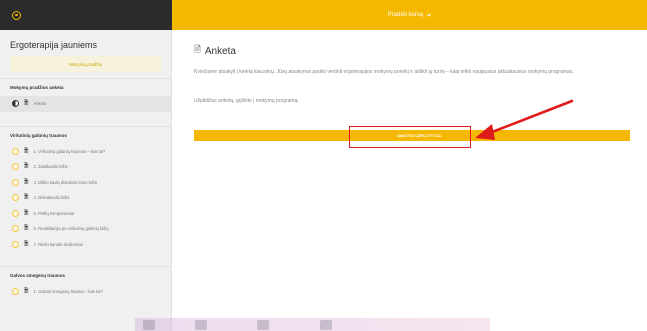 The image size is (647, 331). What do you see at coordinates (85, 245) in the screenshot?
I see `sidebar-item-lesson: 🗎 7. Riešo kanalo sindromas` at bounding box center [85, 245].